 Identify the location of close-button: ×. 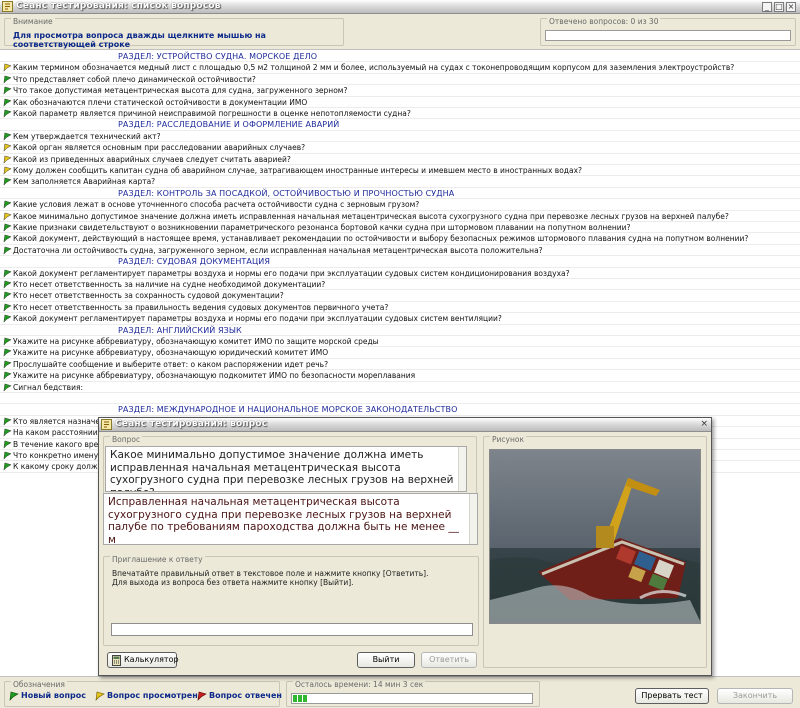
(791, 7).